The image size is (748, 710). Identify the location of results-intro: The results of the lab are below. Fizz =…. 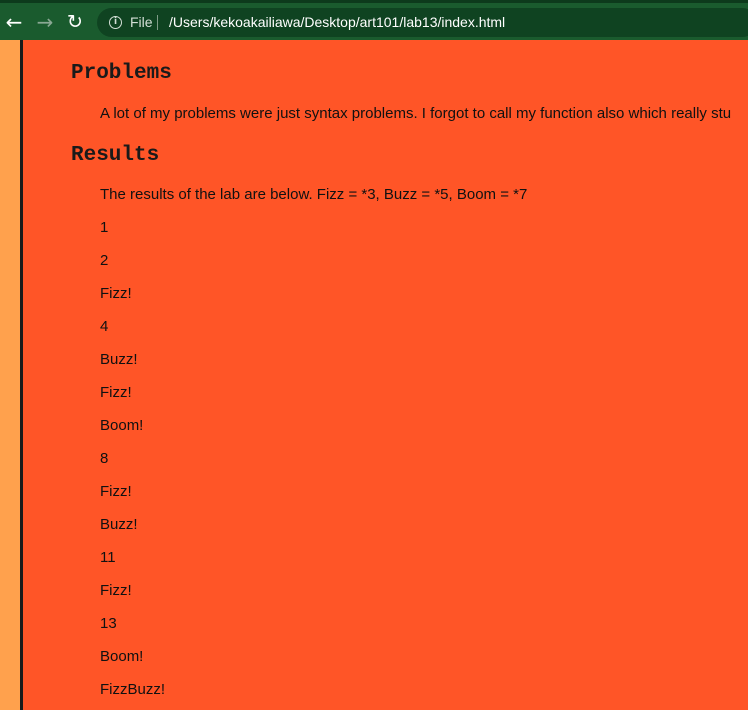
(314, 194).